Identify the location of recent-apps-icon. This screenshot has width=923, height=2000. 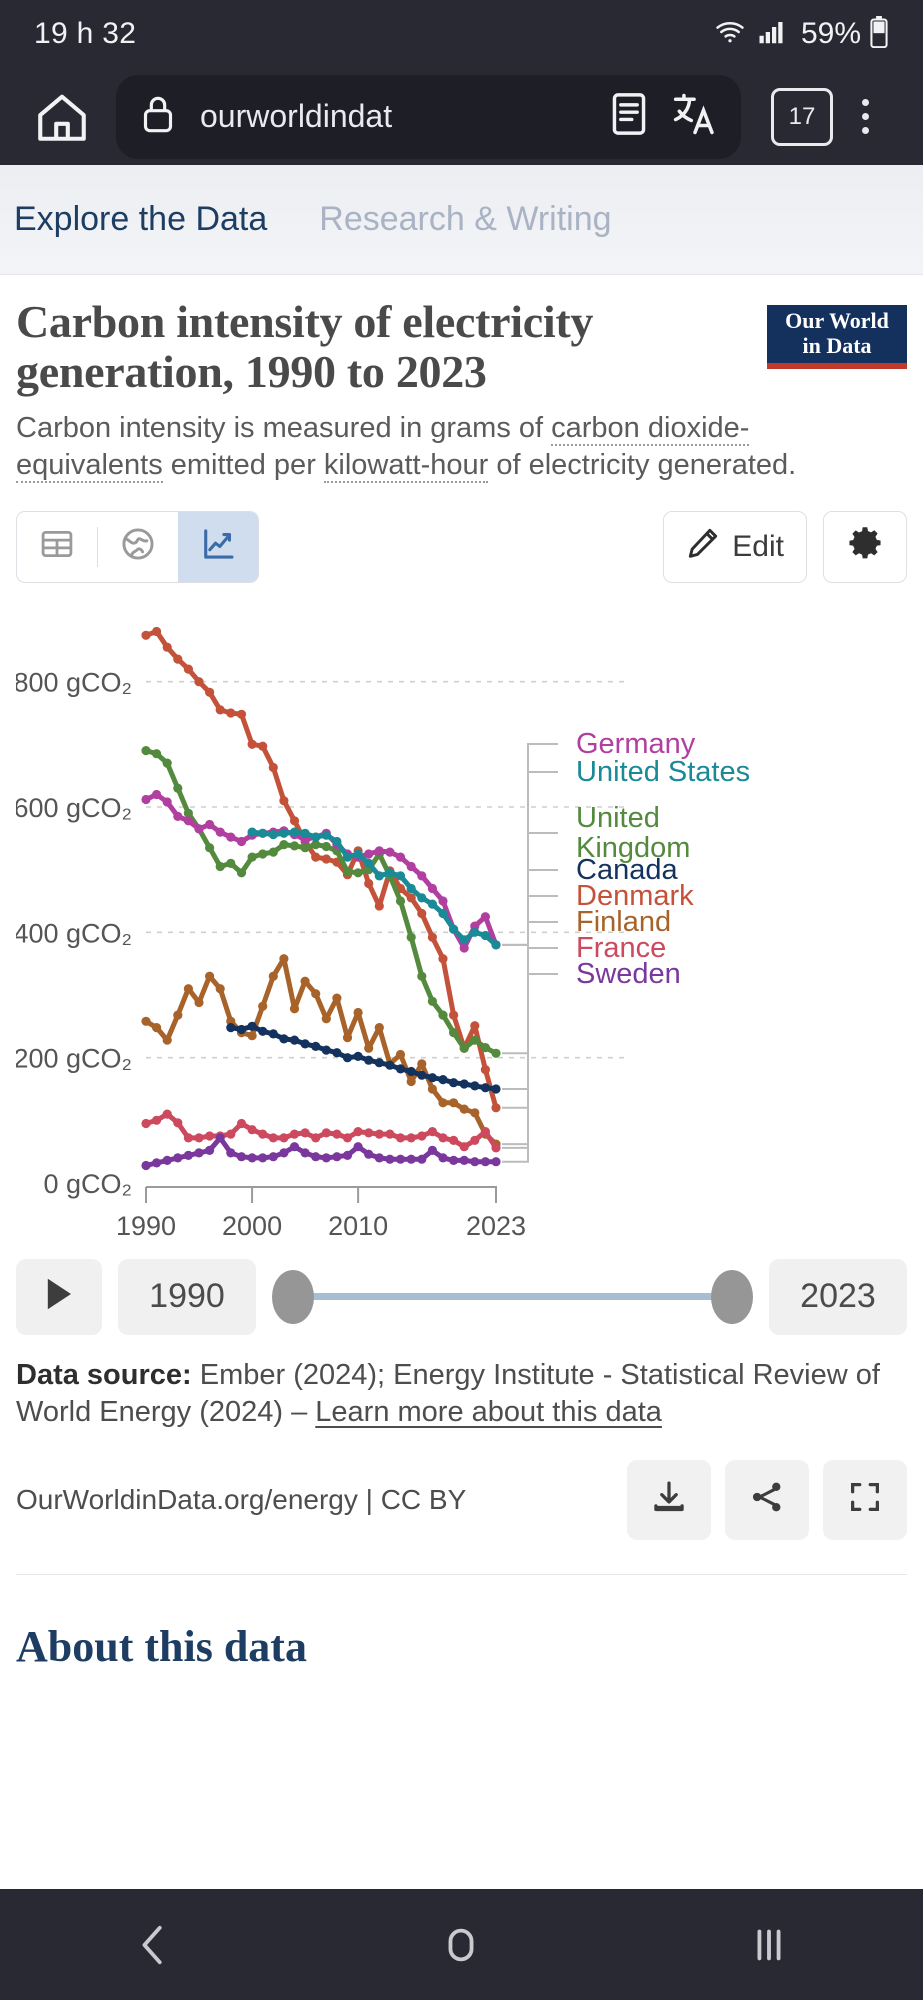
(769, 1945).